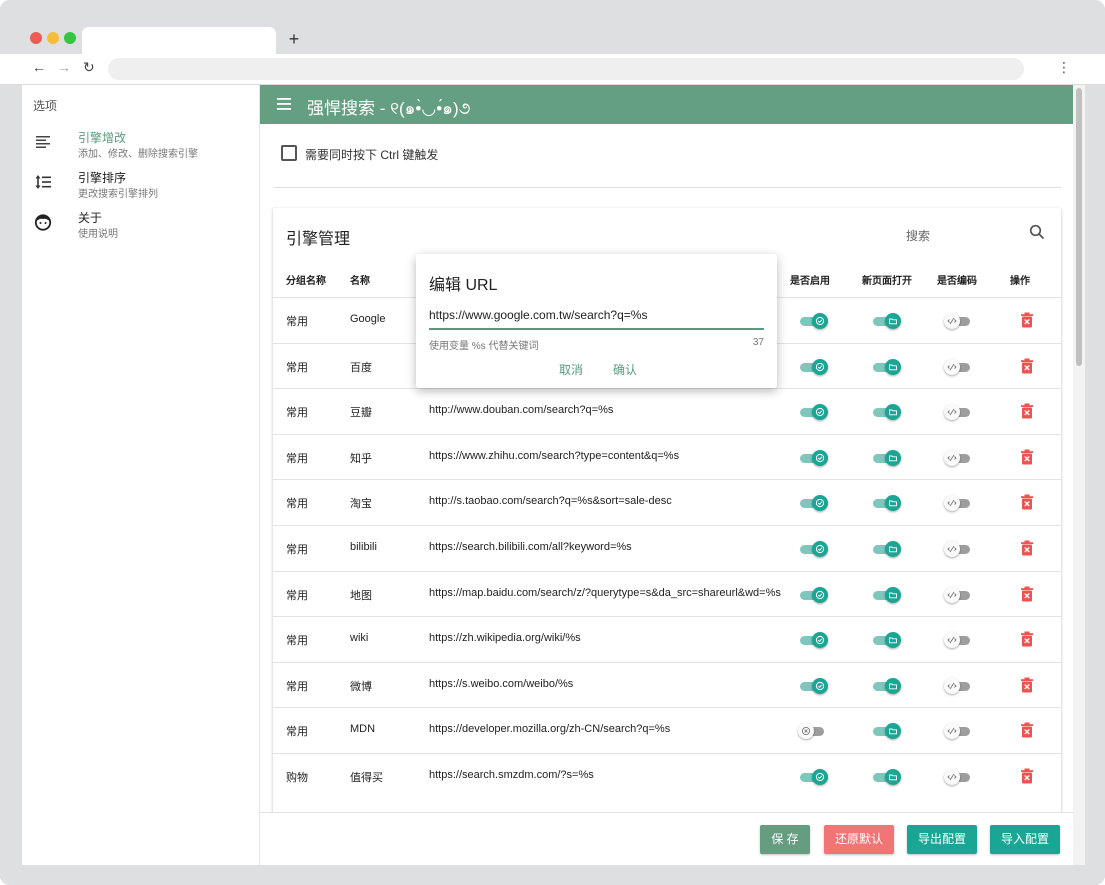 The height and width of the screenshot is (885, 1105). Describe the element at coordinates (521, 410) in the screenshot. I see `engine-url: http://www.douban.com/search?q=%s` at that location.